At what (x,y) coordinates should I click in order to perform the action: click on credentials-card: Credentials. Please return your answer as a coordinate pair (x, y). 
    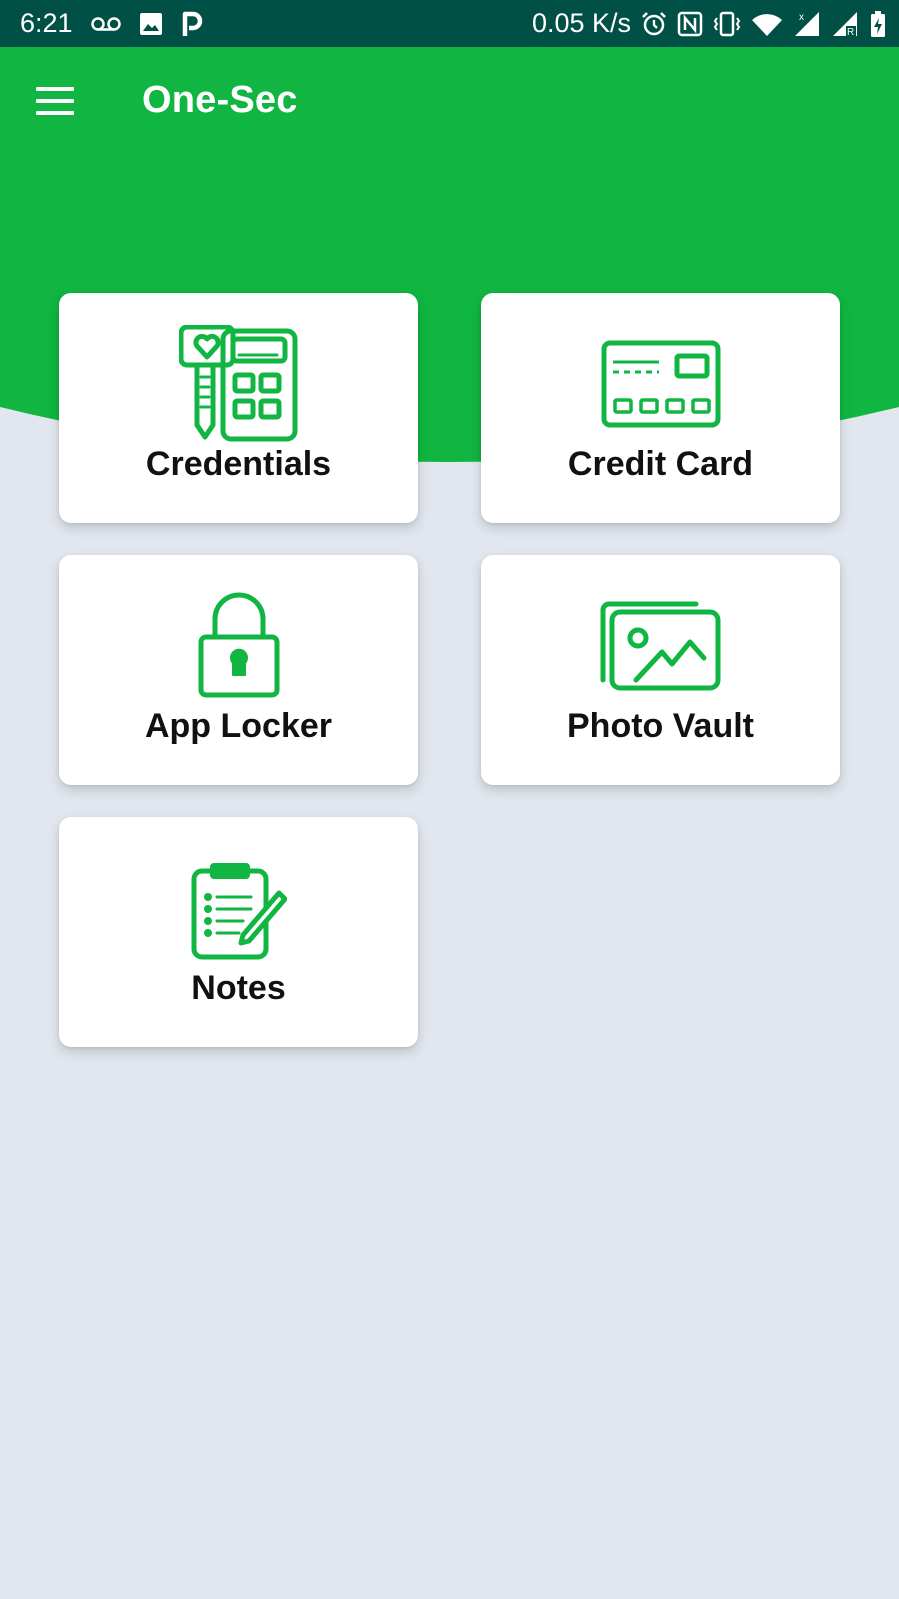
    Looking at the image, I should click on (238, 408).